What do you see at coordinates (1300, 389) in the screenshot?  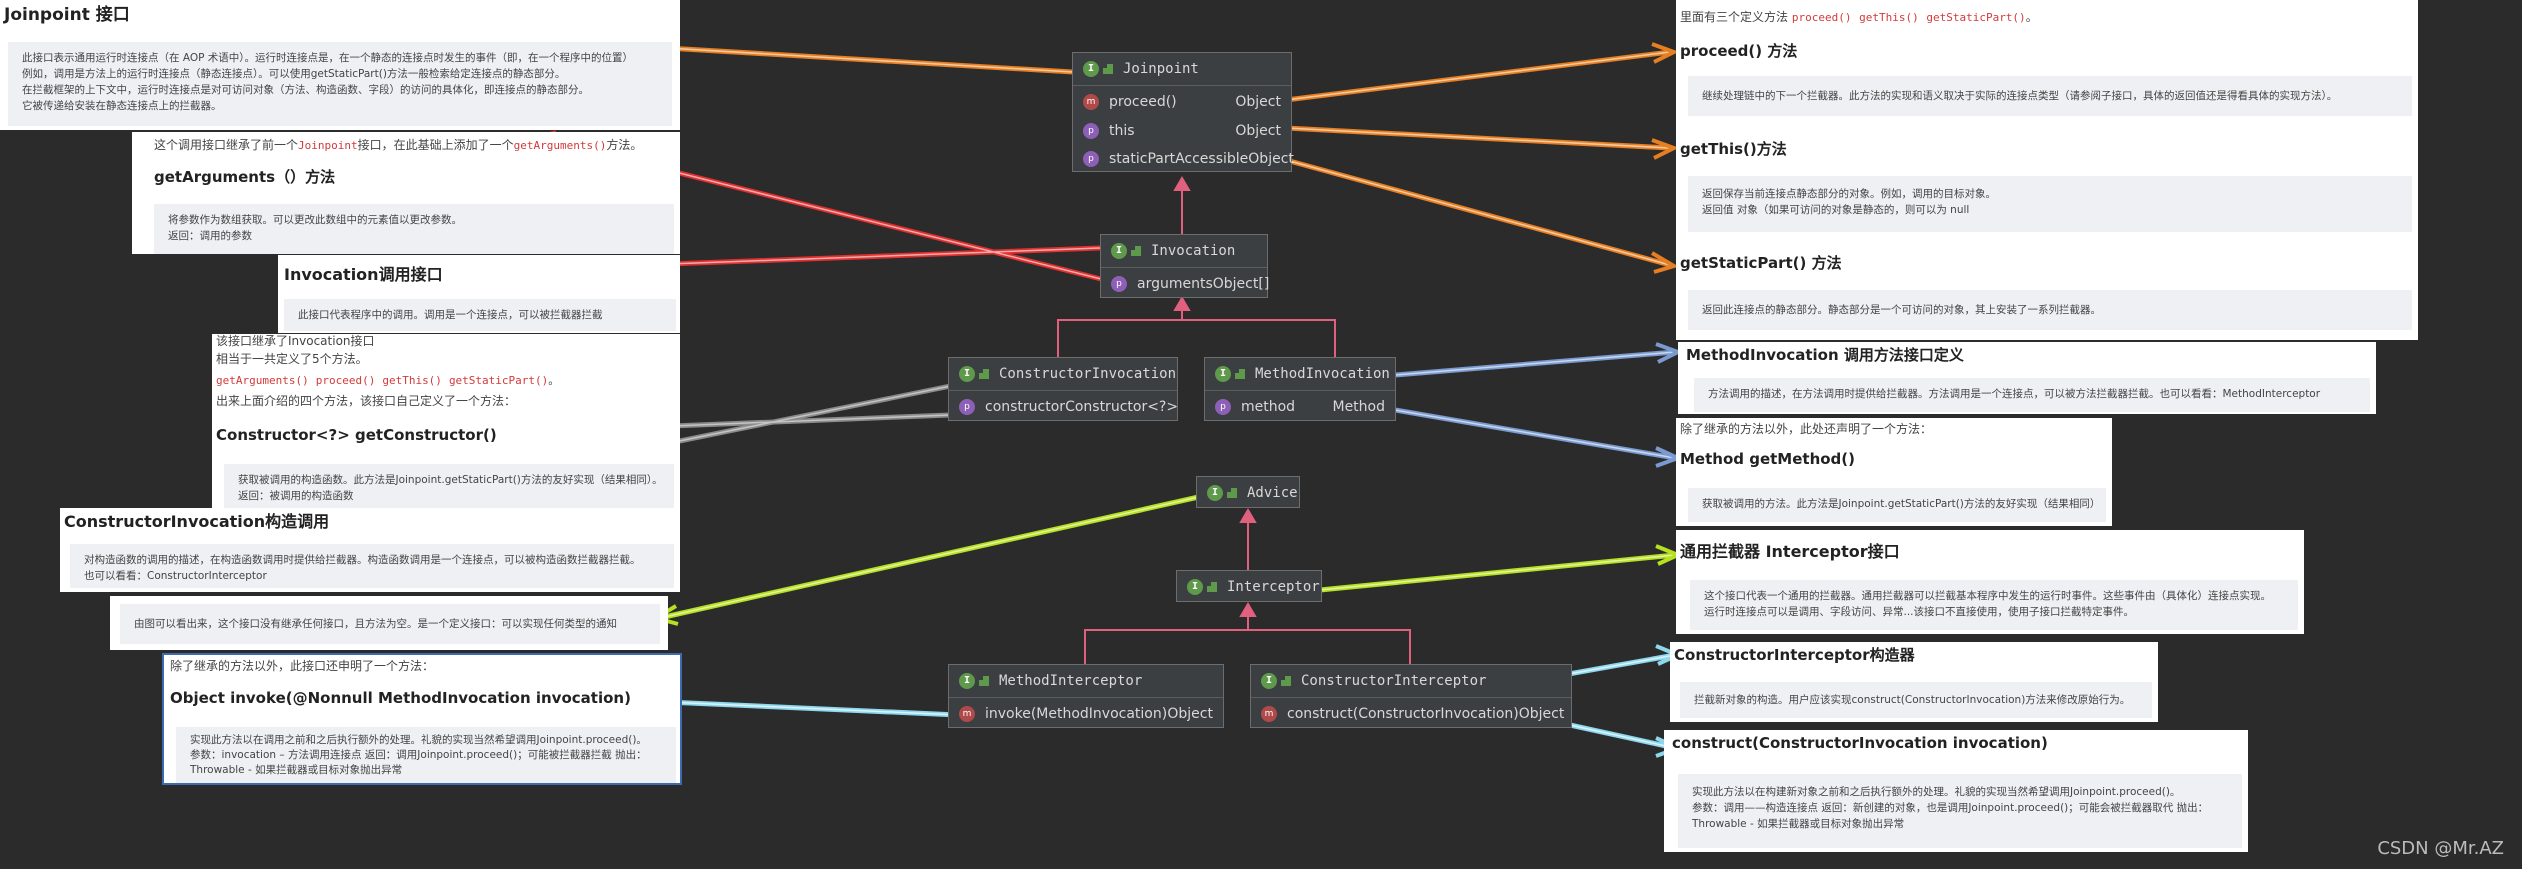 I see `uml-methodinvocation: I MethodInvocation p method Method` at bounding box center [1300, 389].